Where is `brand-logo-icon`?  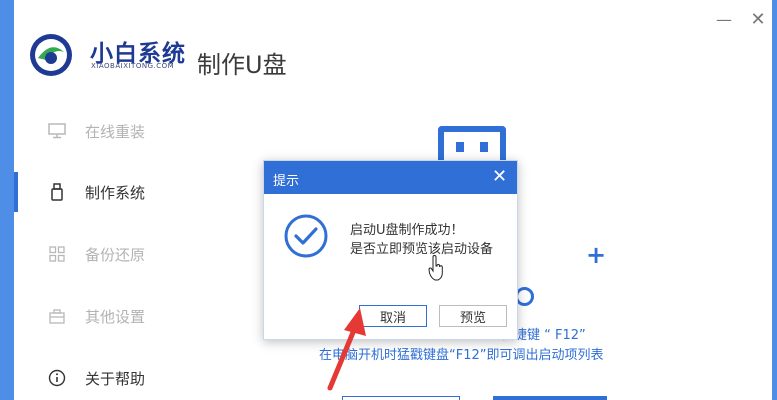
brand-logo-icon is located at coordinates (51, 55).